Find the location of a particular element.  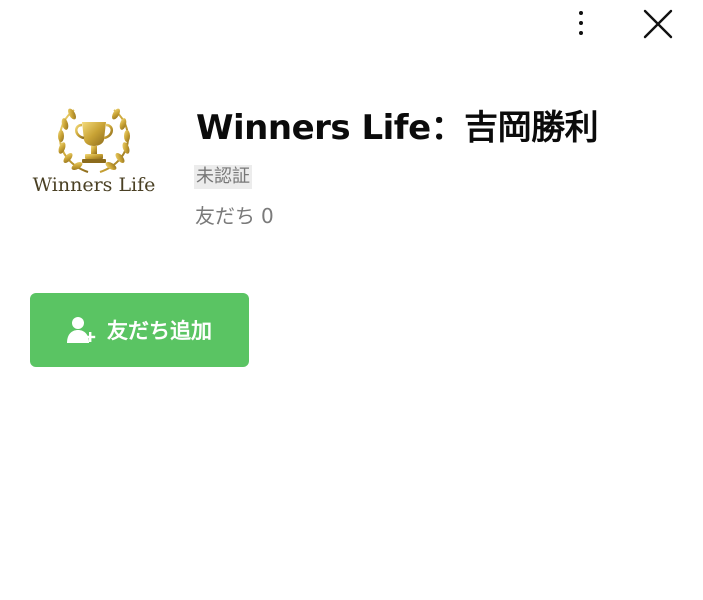

verification-status-badge: 未認証 is located at coordinates (223, 177).